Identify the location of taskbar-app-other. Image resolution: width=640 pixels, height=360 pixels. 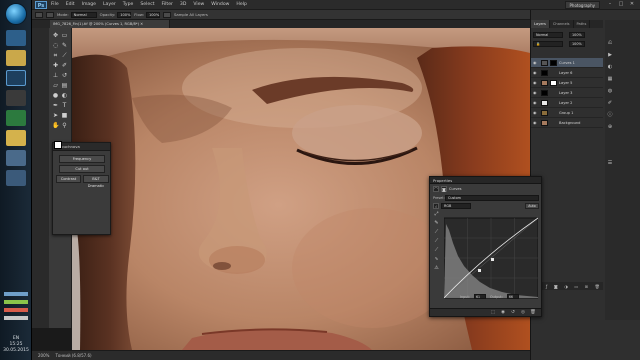
(16, 178).